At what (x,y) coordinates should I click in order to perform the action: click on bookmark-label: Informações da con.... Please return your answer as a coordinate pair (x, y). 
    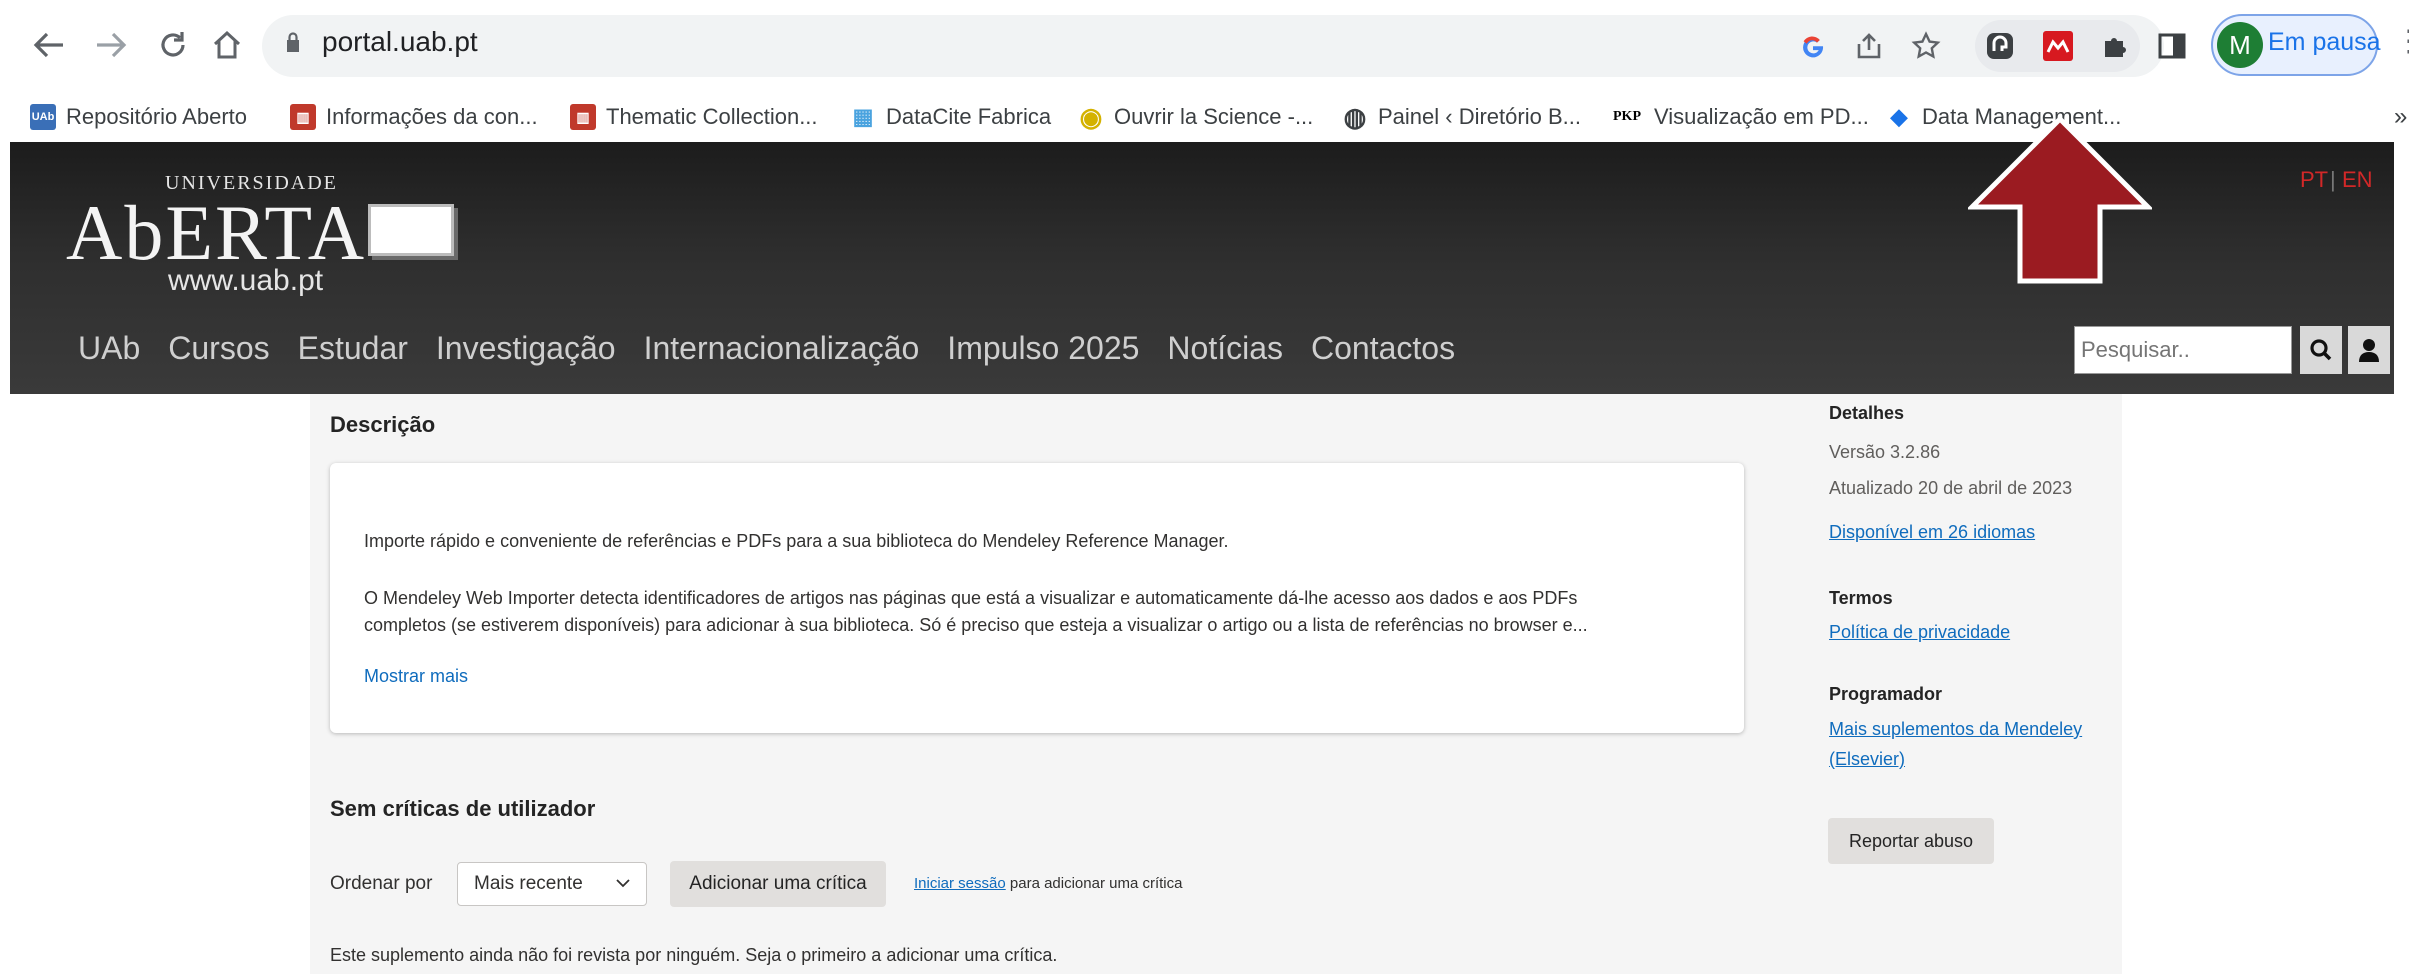
    Looking at the image, I should click on (432, 116).